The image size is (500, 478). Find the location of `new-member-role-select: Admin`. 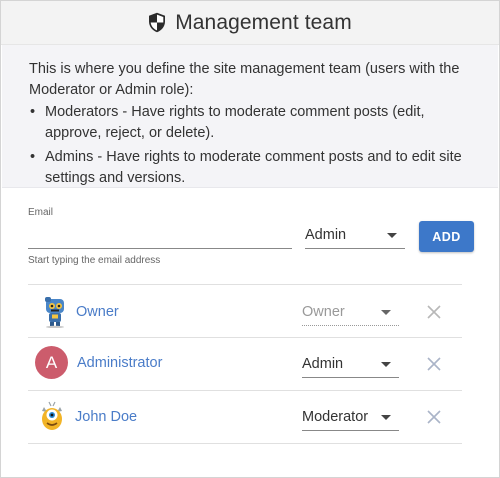

new-member-role-select: Admin is located at coordinates (355, 235).